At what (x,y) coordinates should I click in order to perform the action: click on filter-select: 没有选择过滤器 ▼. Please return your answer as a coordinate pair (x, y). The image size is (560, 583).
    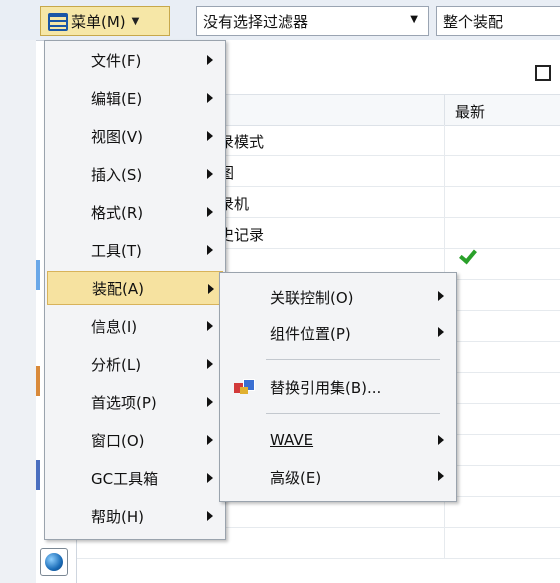
    Looking at the image, I should click on (312, 21).